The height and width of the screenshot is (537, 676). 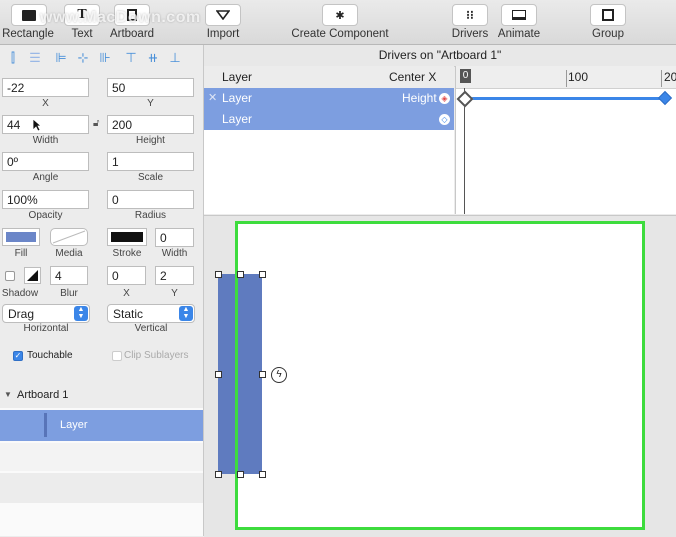 I want to click on distribute-vertical-icon: ☰, so click(x=35, y=58).